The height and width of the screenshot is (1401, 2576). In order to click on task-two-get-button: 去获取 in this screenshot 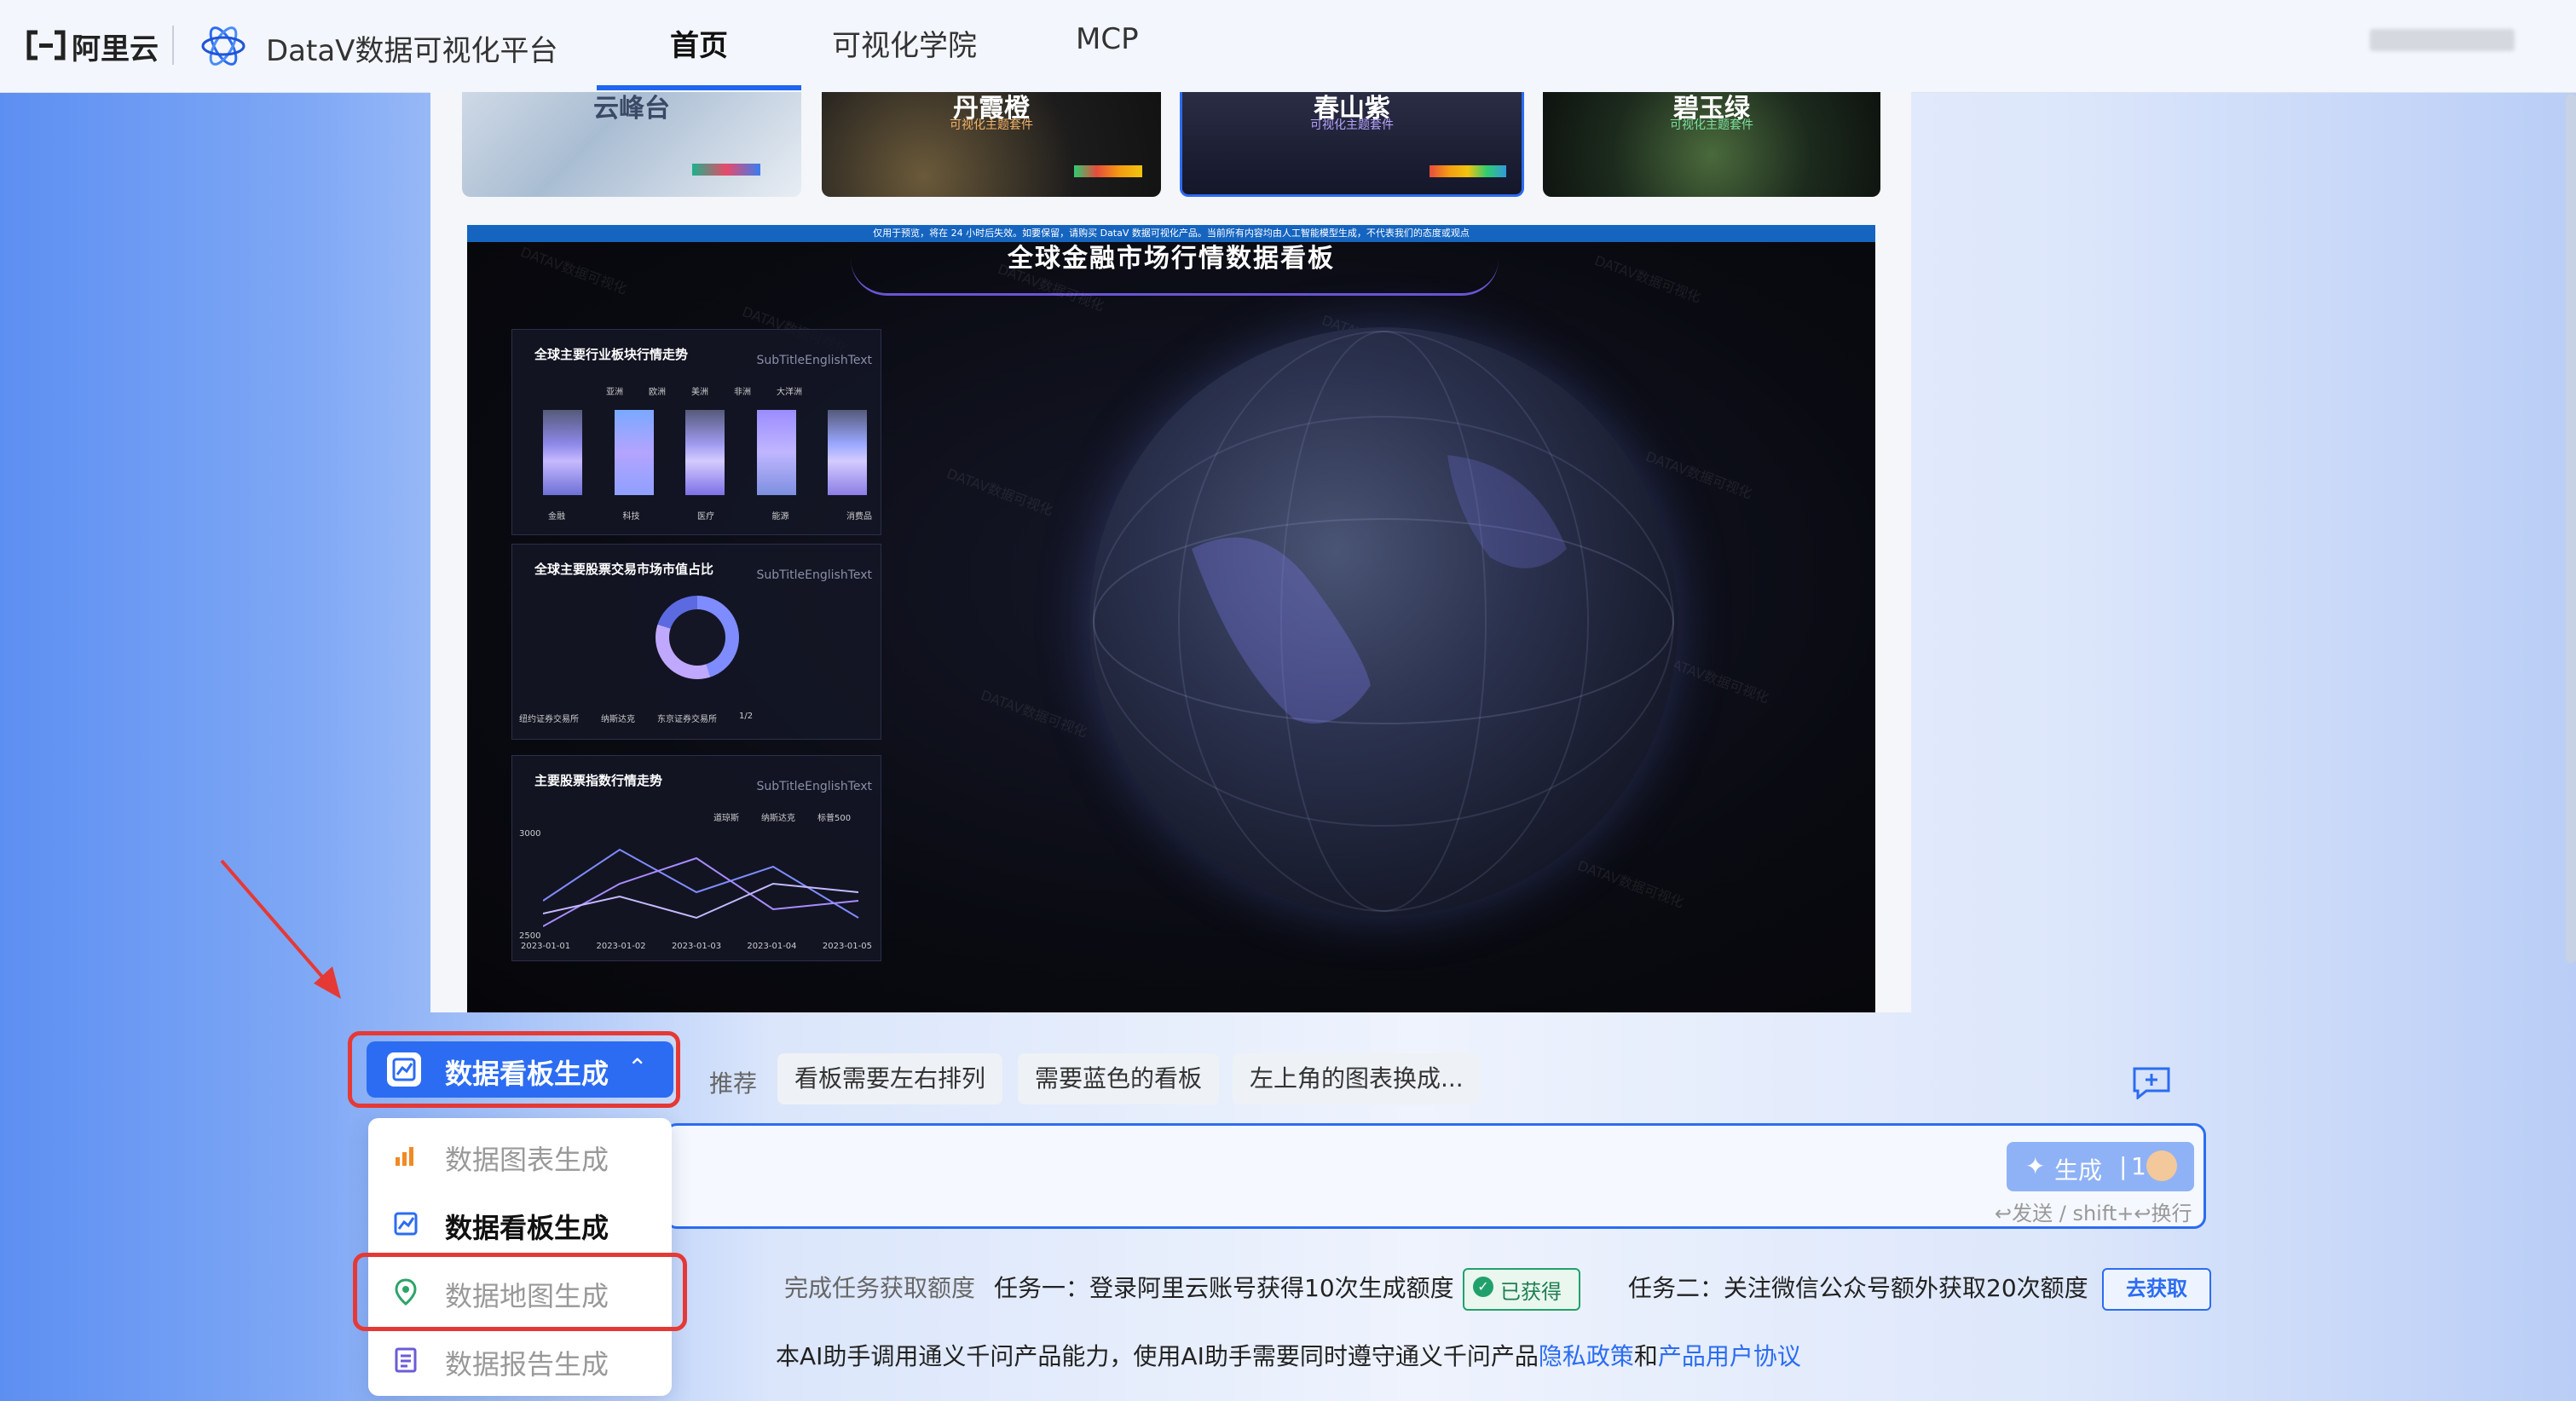, I will do `click(2156, 1289)`.